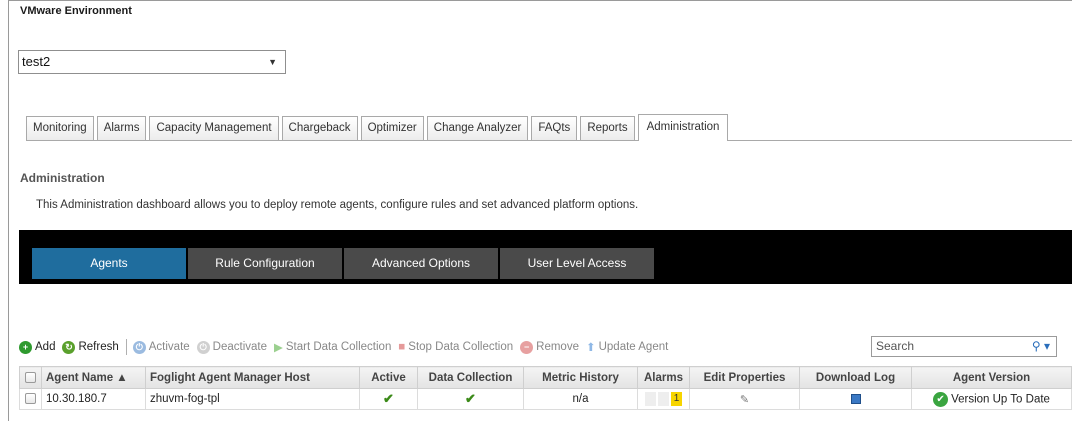  What do you see at coordinates (265, 263) in the screenshot?
I see `subtab-rule-configuration: Rule Configuration` at bounding box center [265, 263].